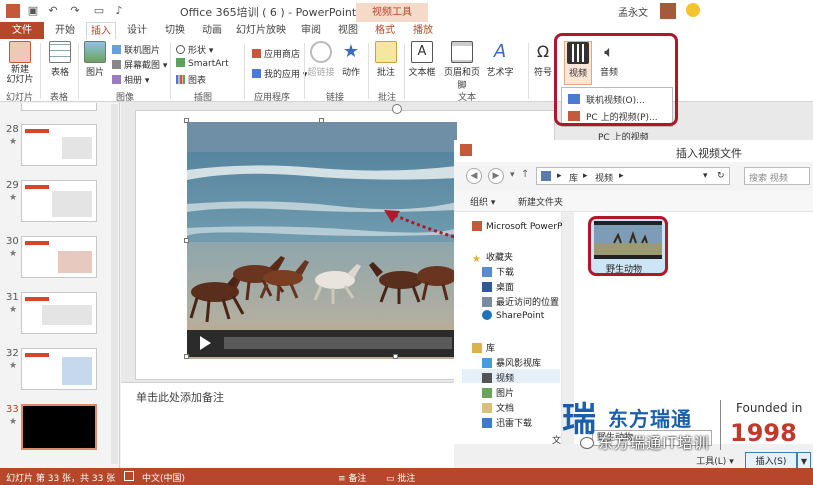 The height and width of the screenshot is (485, 813). Describe the element at coordinates (13, 142) in the screenshot. I see `animation-star-icon: ★` at that location.